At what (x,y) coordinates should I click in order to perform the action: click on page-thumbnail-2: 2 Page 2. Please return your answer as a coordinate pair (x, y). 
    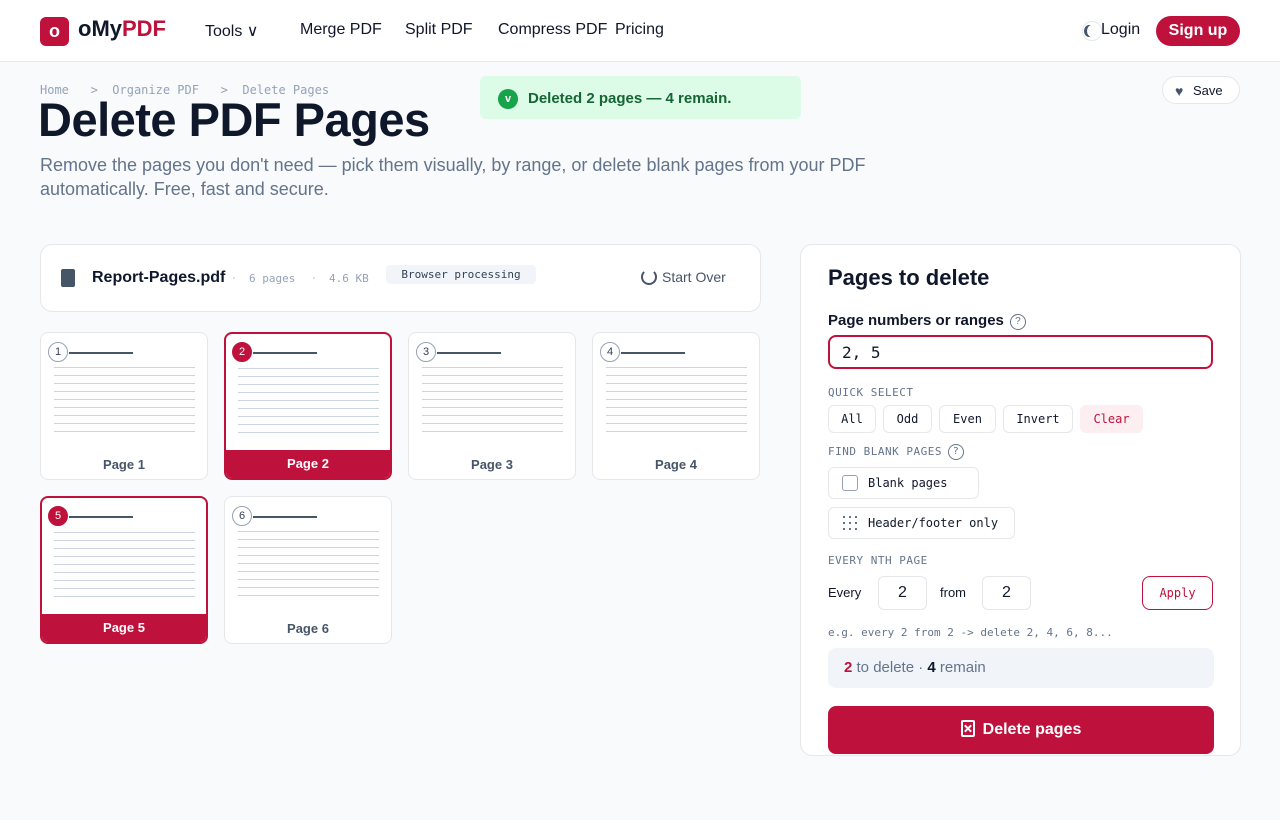
    Looking at the image, I should click on (308, 406).